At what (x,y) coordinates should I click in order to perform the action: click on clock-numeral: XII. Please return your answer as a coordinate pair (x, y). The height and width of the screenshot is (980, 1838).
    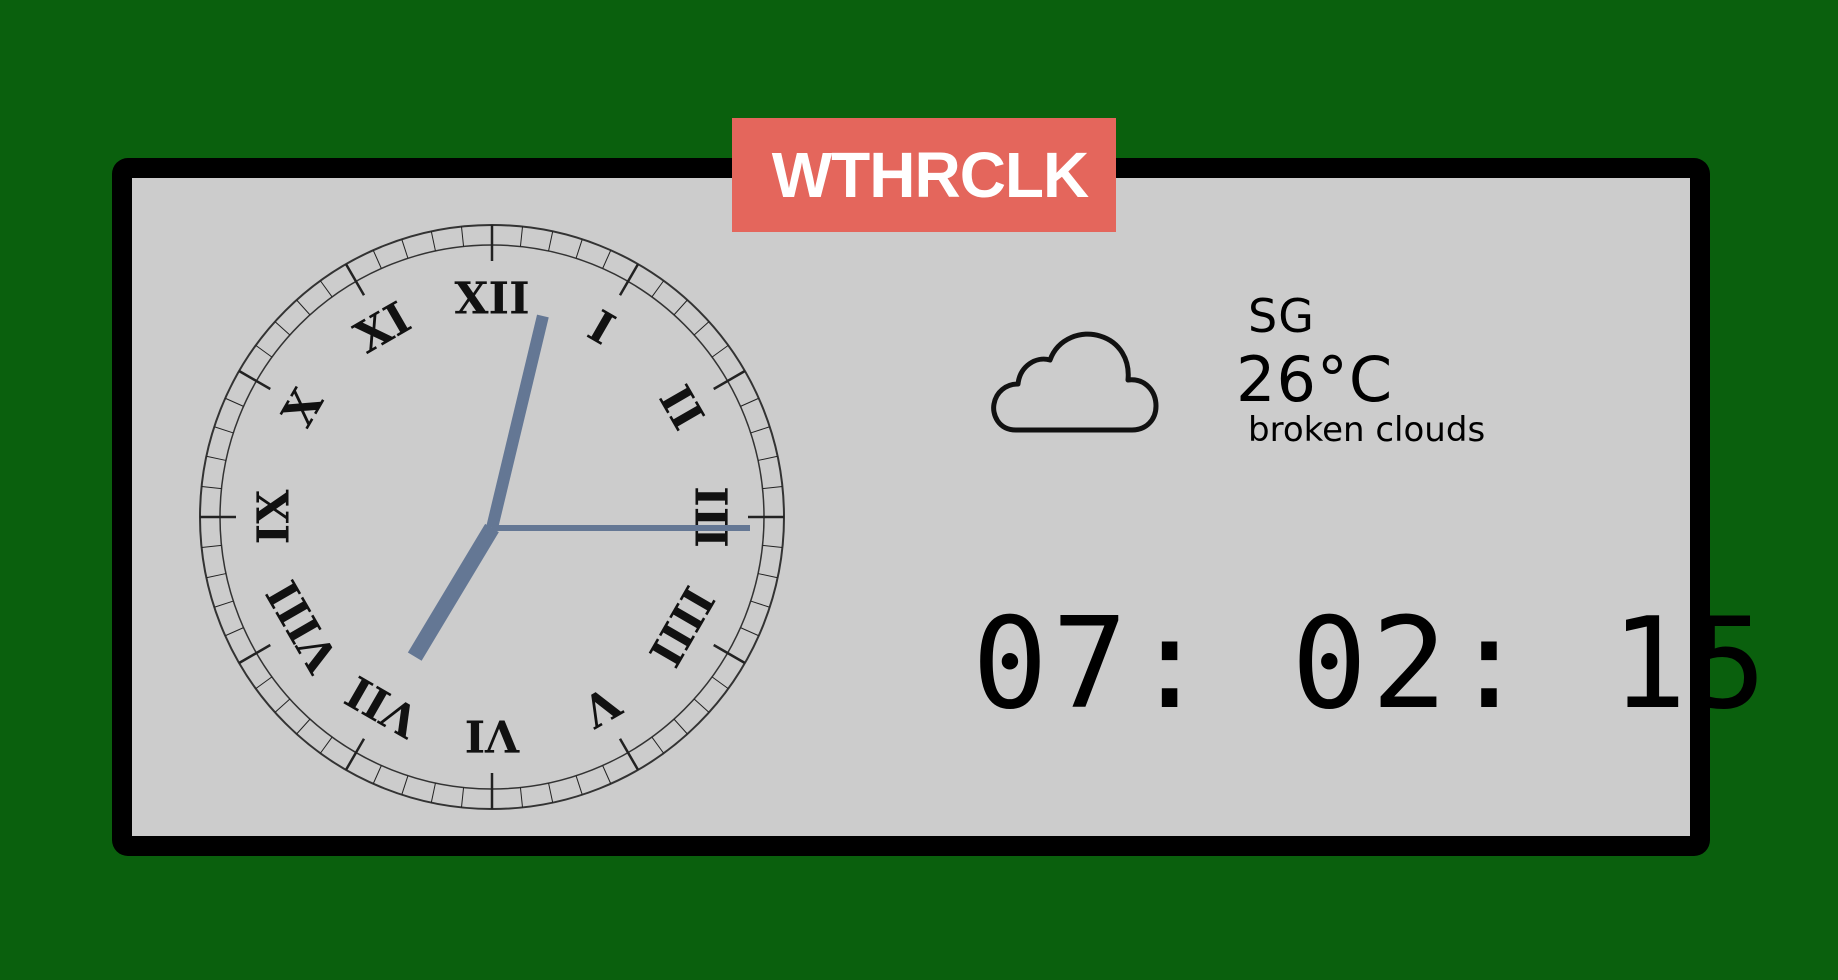
    Looking at the image, I should click on (491, 299).